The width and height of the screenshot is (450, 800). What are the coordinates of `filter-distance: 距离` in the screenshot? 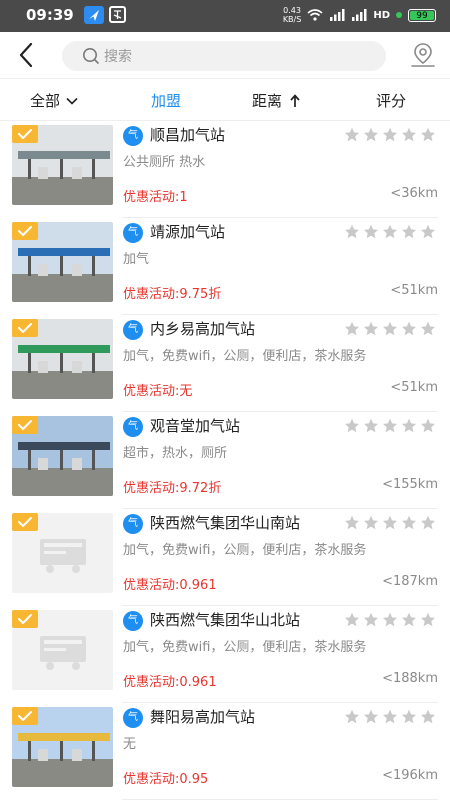 It's located at (277, 100).